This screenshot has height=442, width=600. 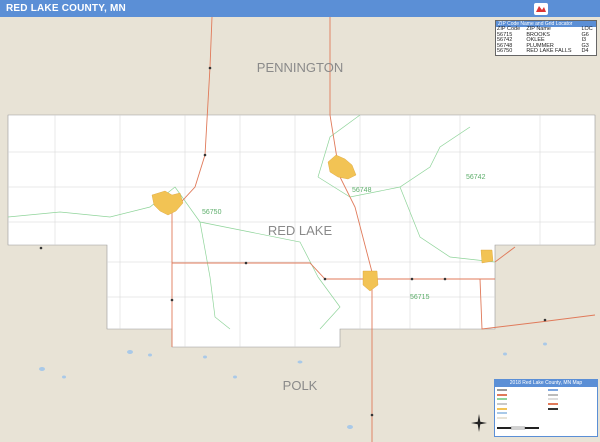 I want to click on county-label-south: POLK, so click(x=300, y=385).